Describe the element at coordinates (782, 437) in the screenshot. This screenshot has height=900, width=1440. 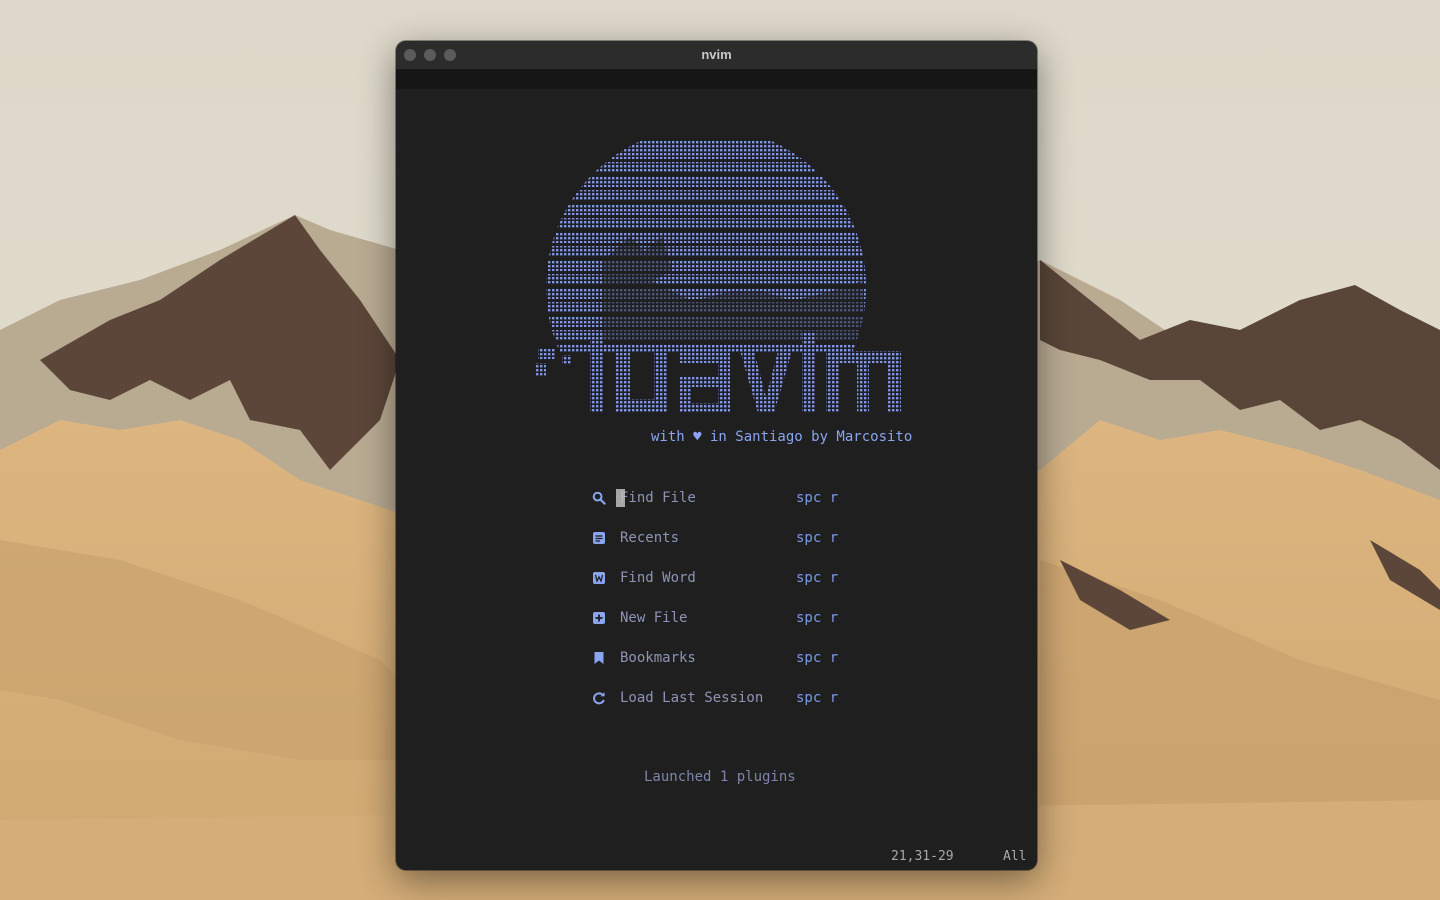
I see `dashboard-tagline: with ♥ in Santiago by Marcosito` at that location.